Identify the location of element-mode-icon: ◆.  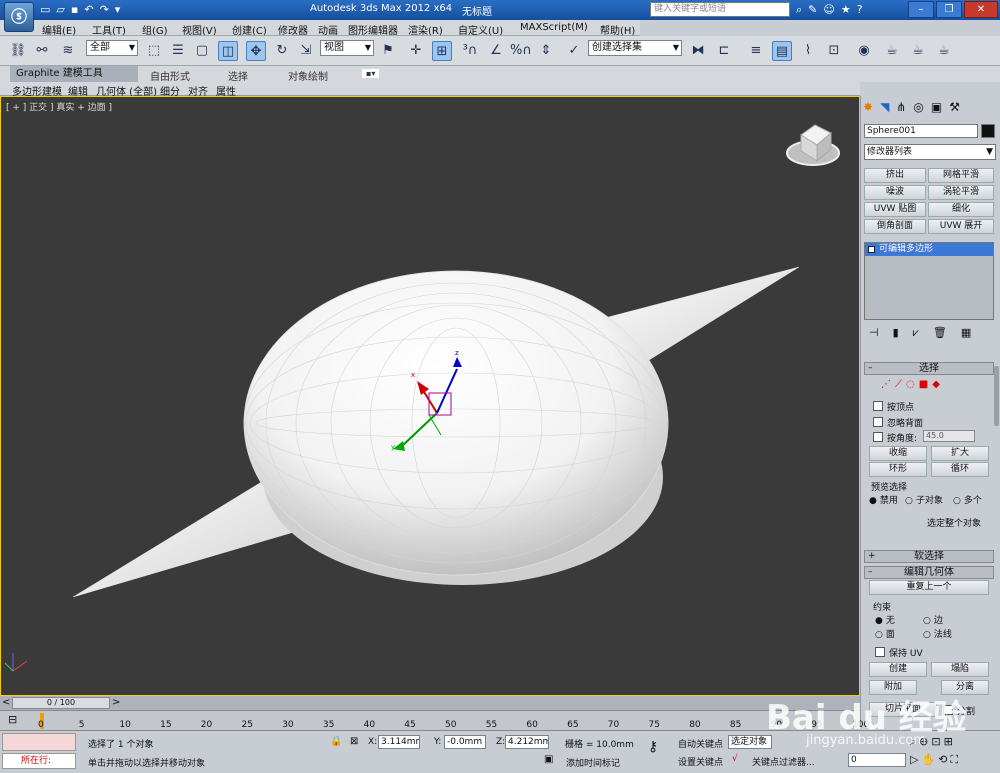
(938, 384).